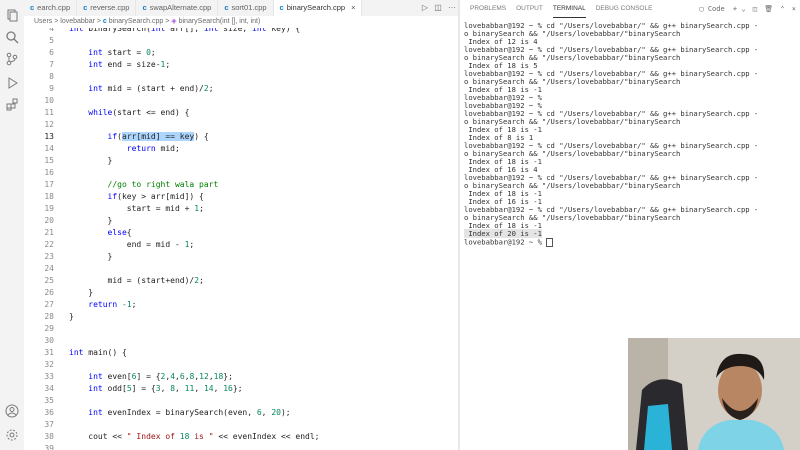 The width and height of the screenshot is (800, 450). What do you see at coordinates (529, 9) in the screenshot?
I see `panel-tab-output: OUTPUT` at bounding box center [529, 9].